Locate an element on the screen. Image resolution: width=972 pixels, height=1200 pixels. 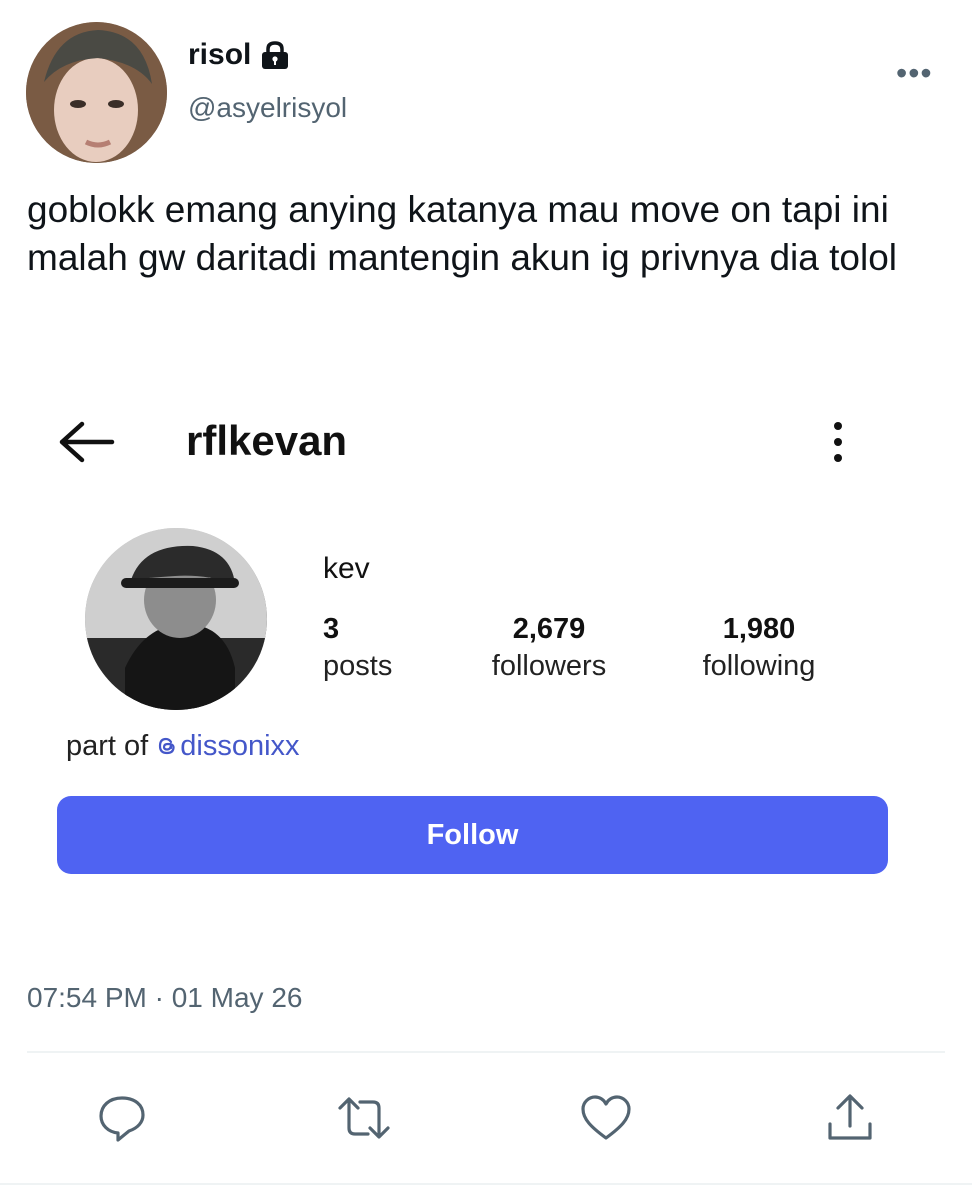
reply-icon is located at coordinates (122, 1119).